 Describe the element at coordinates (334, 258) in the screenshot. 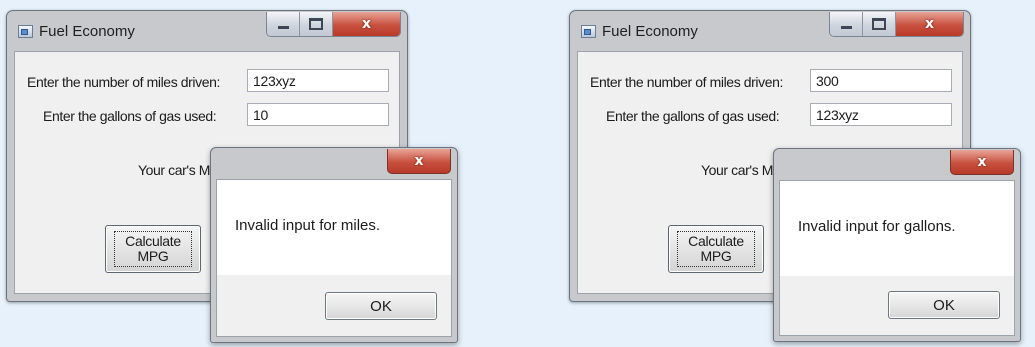

I see `message-body: Invalid input for miles. OK` at that location.